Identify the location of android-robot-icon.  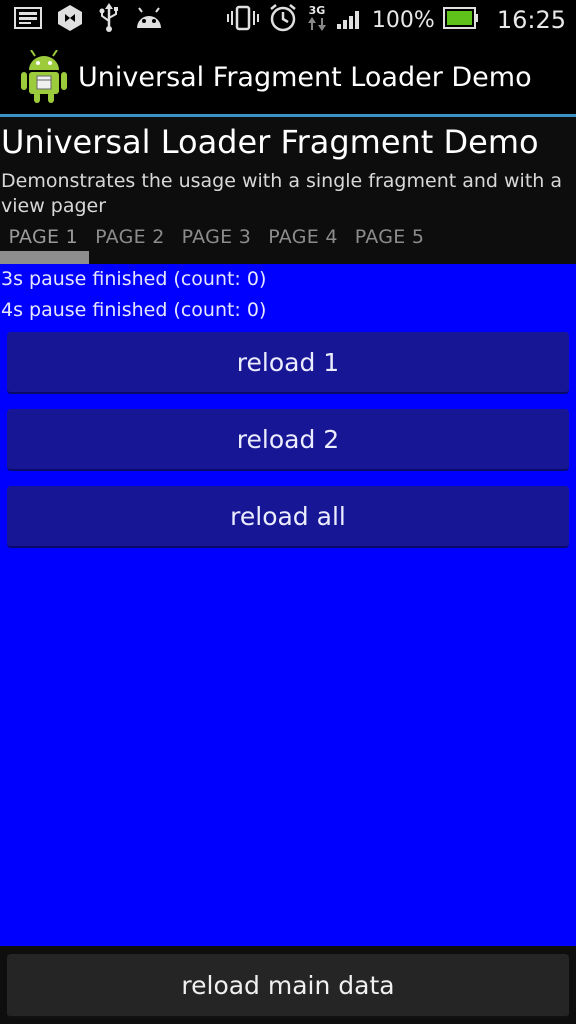
(44, 76).